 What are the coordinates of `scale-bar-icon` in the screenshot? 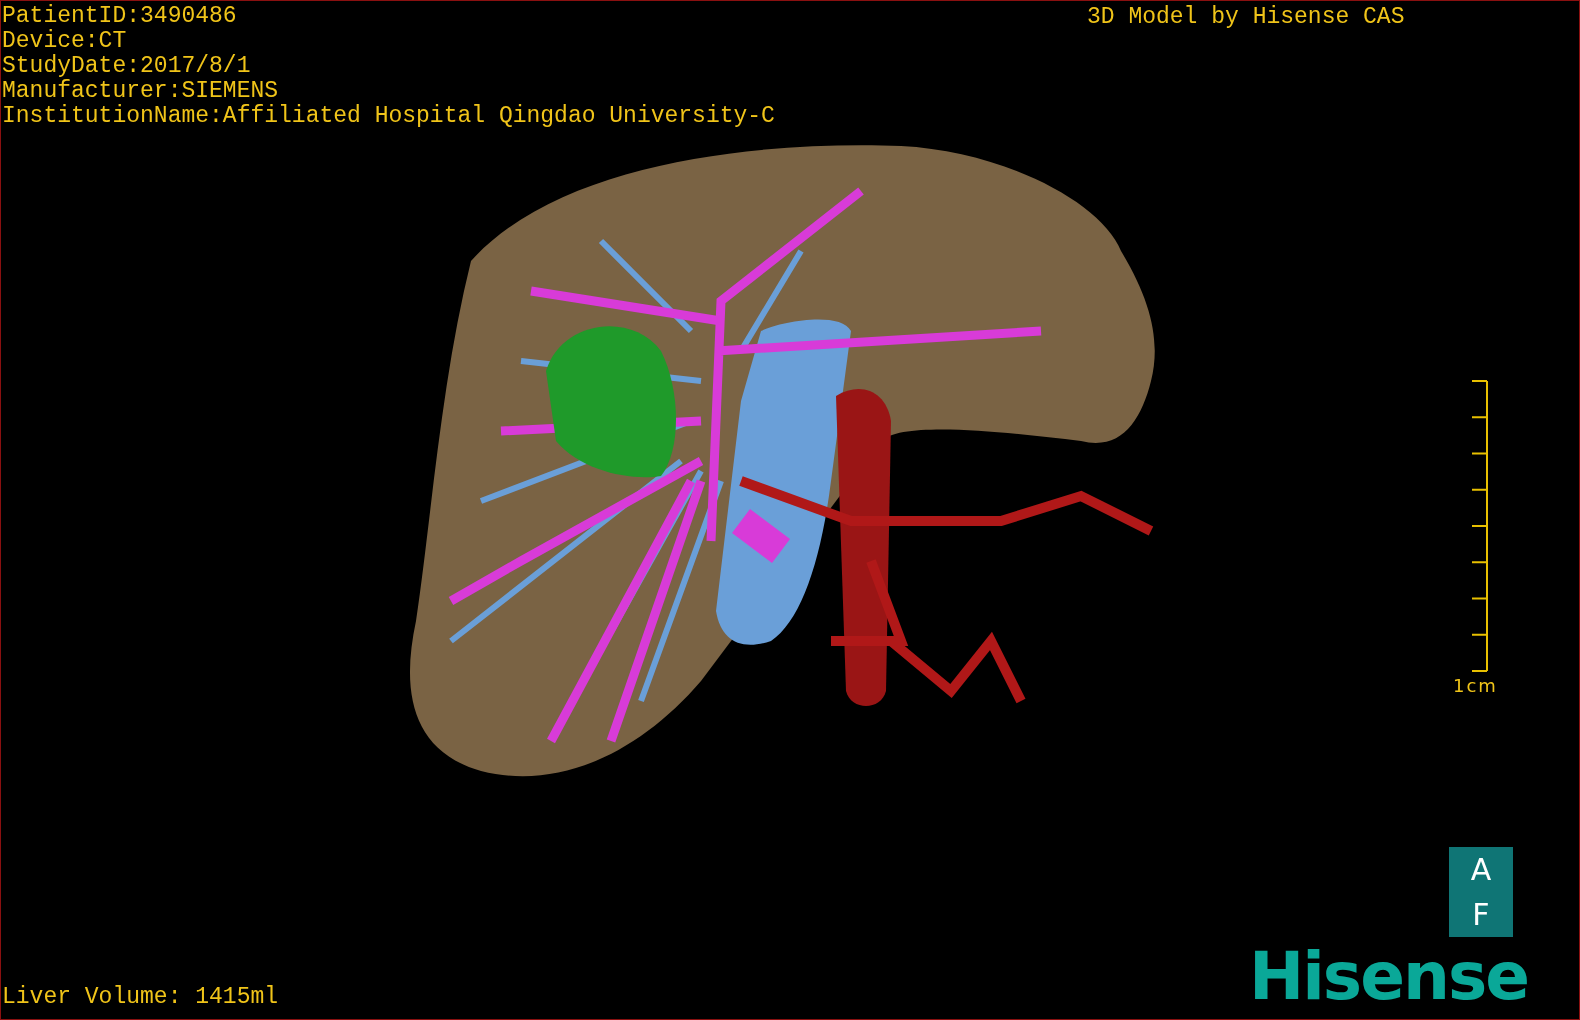 It's located at (1479, 526).